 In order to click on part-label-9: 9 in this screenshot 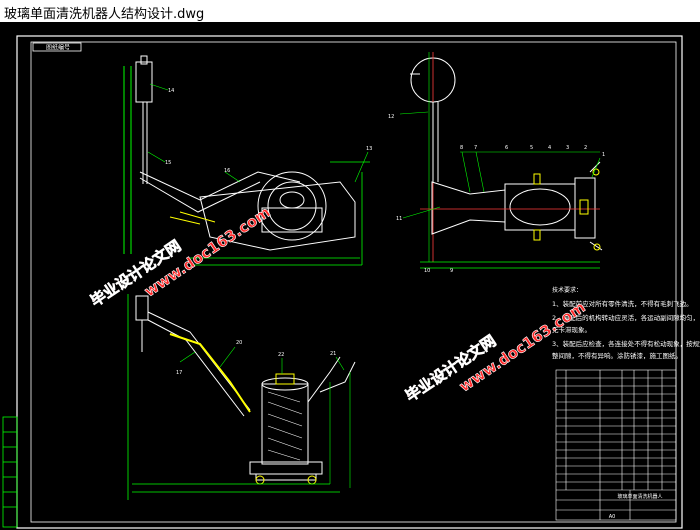, I will do `click(451, 271)`.